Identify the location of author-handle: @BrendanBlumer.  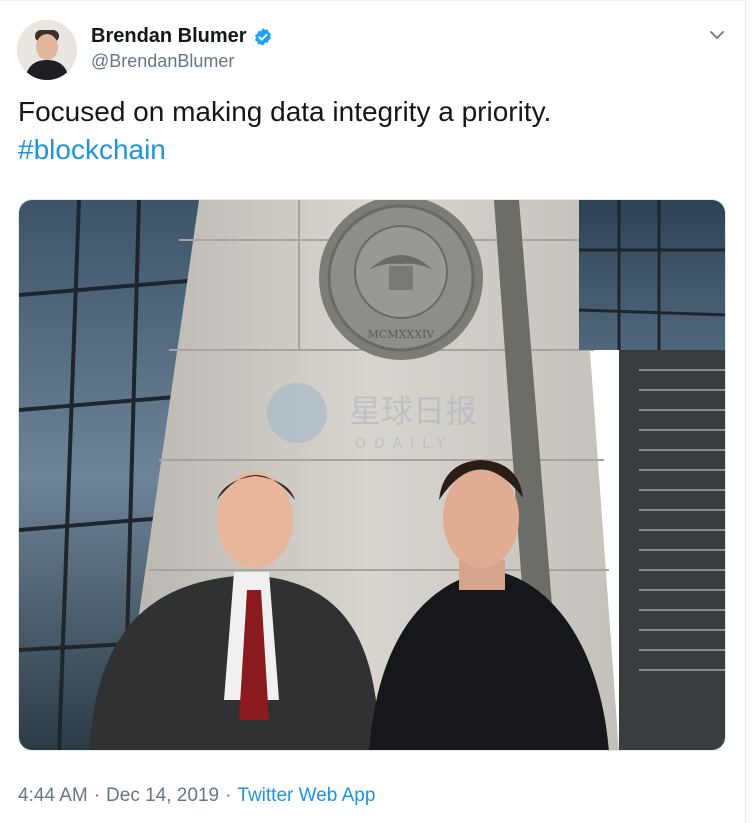
(162, 61).